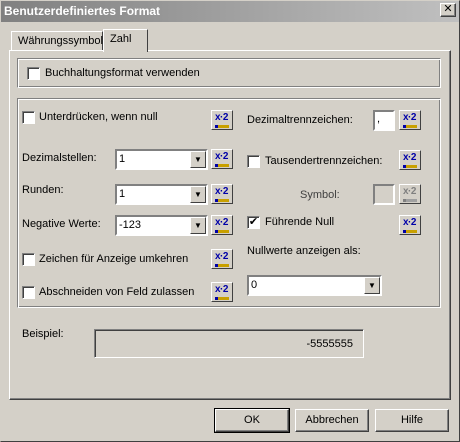 The height and width of the screenshot is (442, 460). I want to click on thousands-separator-checkbox, so click(253, 161).